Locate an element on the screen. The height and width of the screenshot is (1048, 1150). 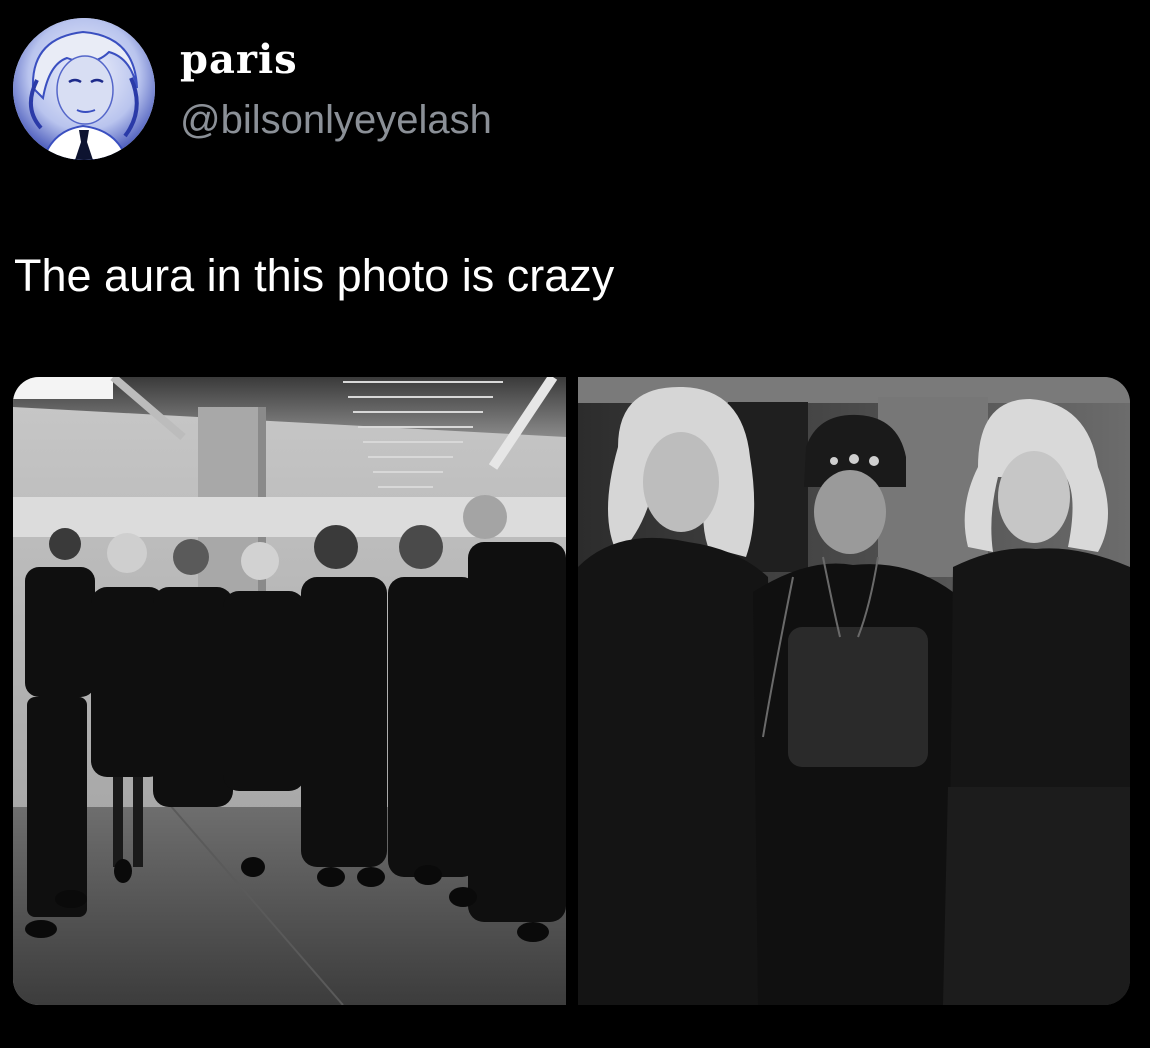
avatar is located at coordinates (84, 89).